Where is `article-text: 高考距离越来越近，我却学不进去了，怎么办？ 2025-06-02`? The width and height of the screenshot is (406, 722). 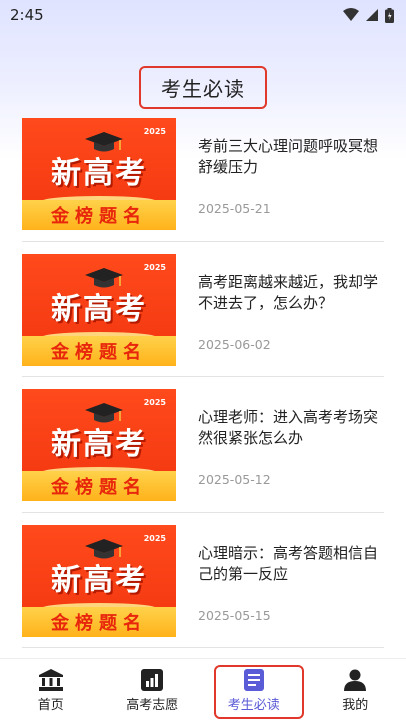 article-text: 高考距离越来越近，我却学不进去了，怎么办？ 2025-06-02 is located at coordinates (280, 315).